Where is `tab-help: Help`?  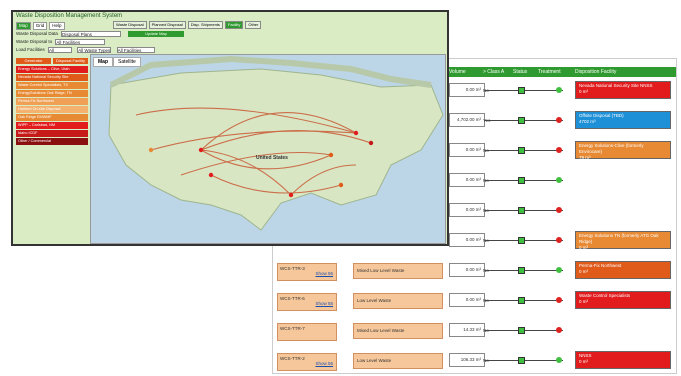
tab-help: Help is located at coordinates (57, 26).